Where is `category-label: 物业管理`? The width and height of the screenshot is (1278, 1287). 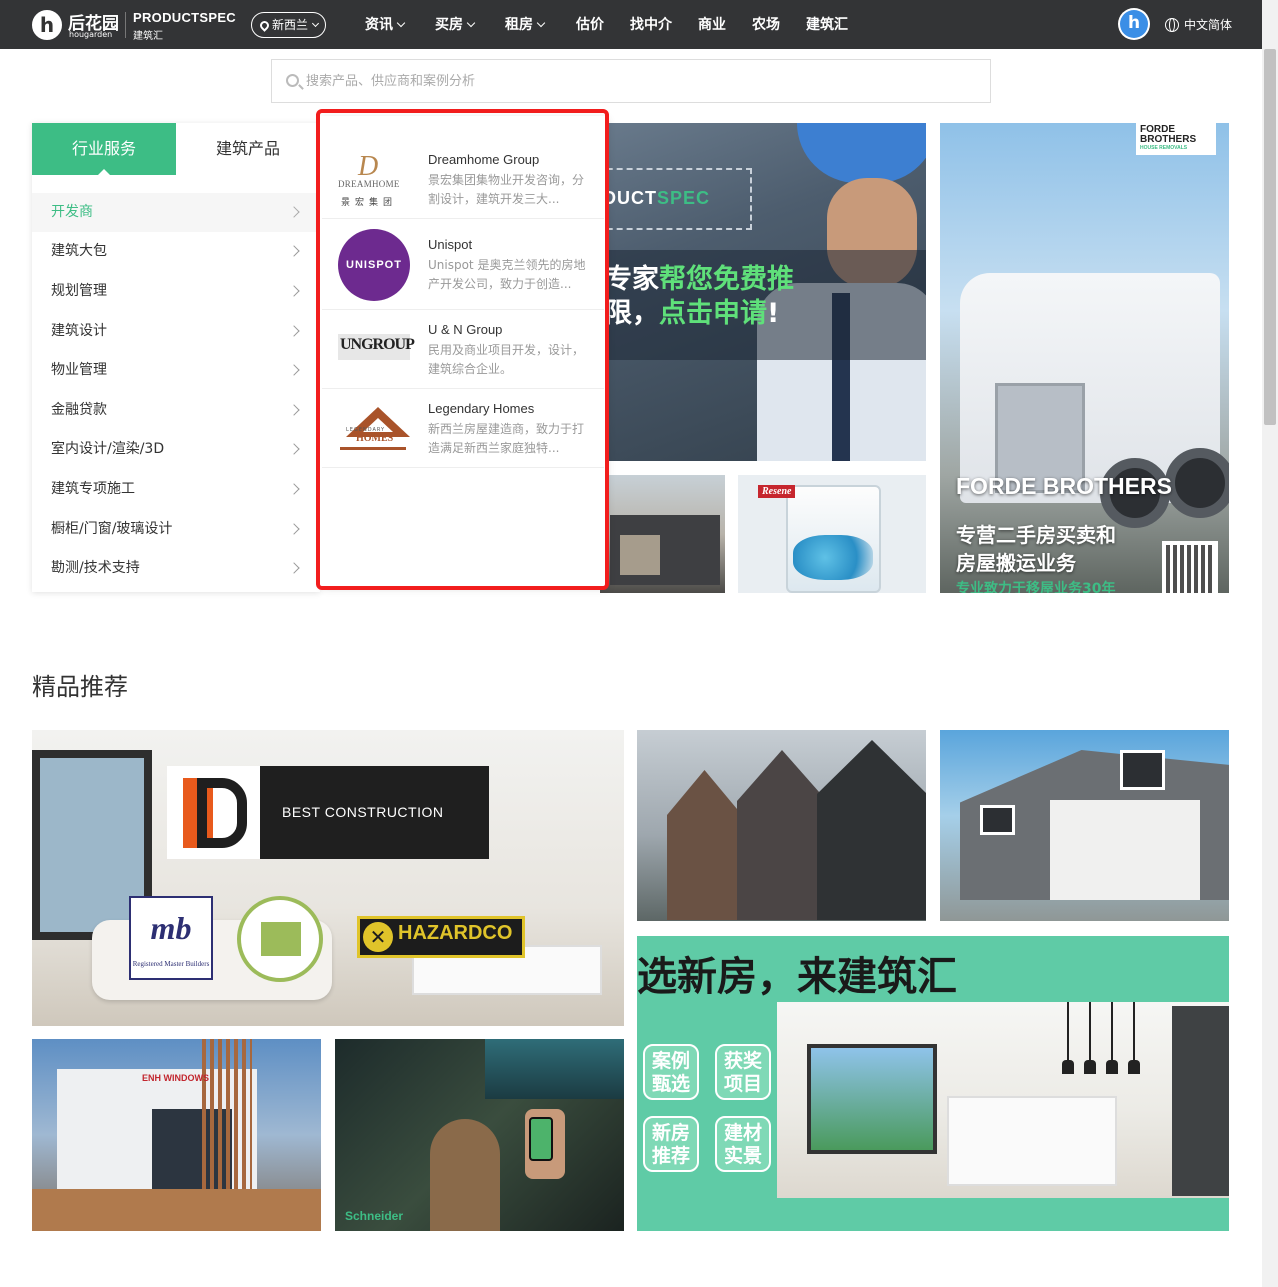 category-label: 物业管理 is located at coordinates (79, 370).